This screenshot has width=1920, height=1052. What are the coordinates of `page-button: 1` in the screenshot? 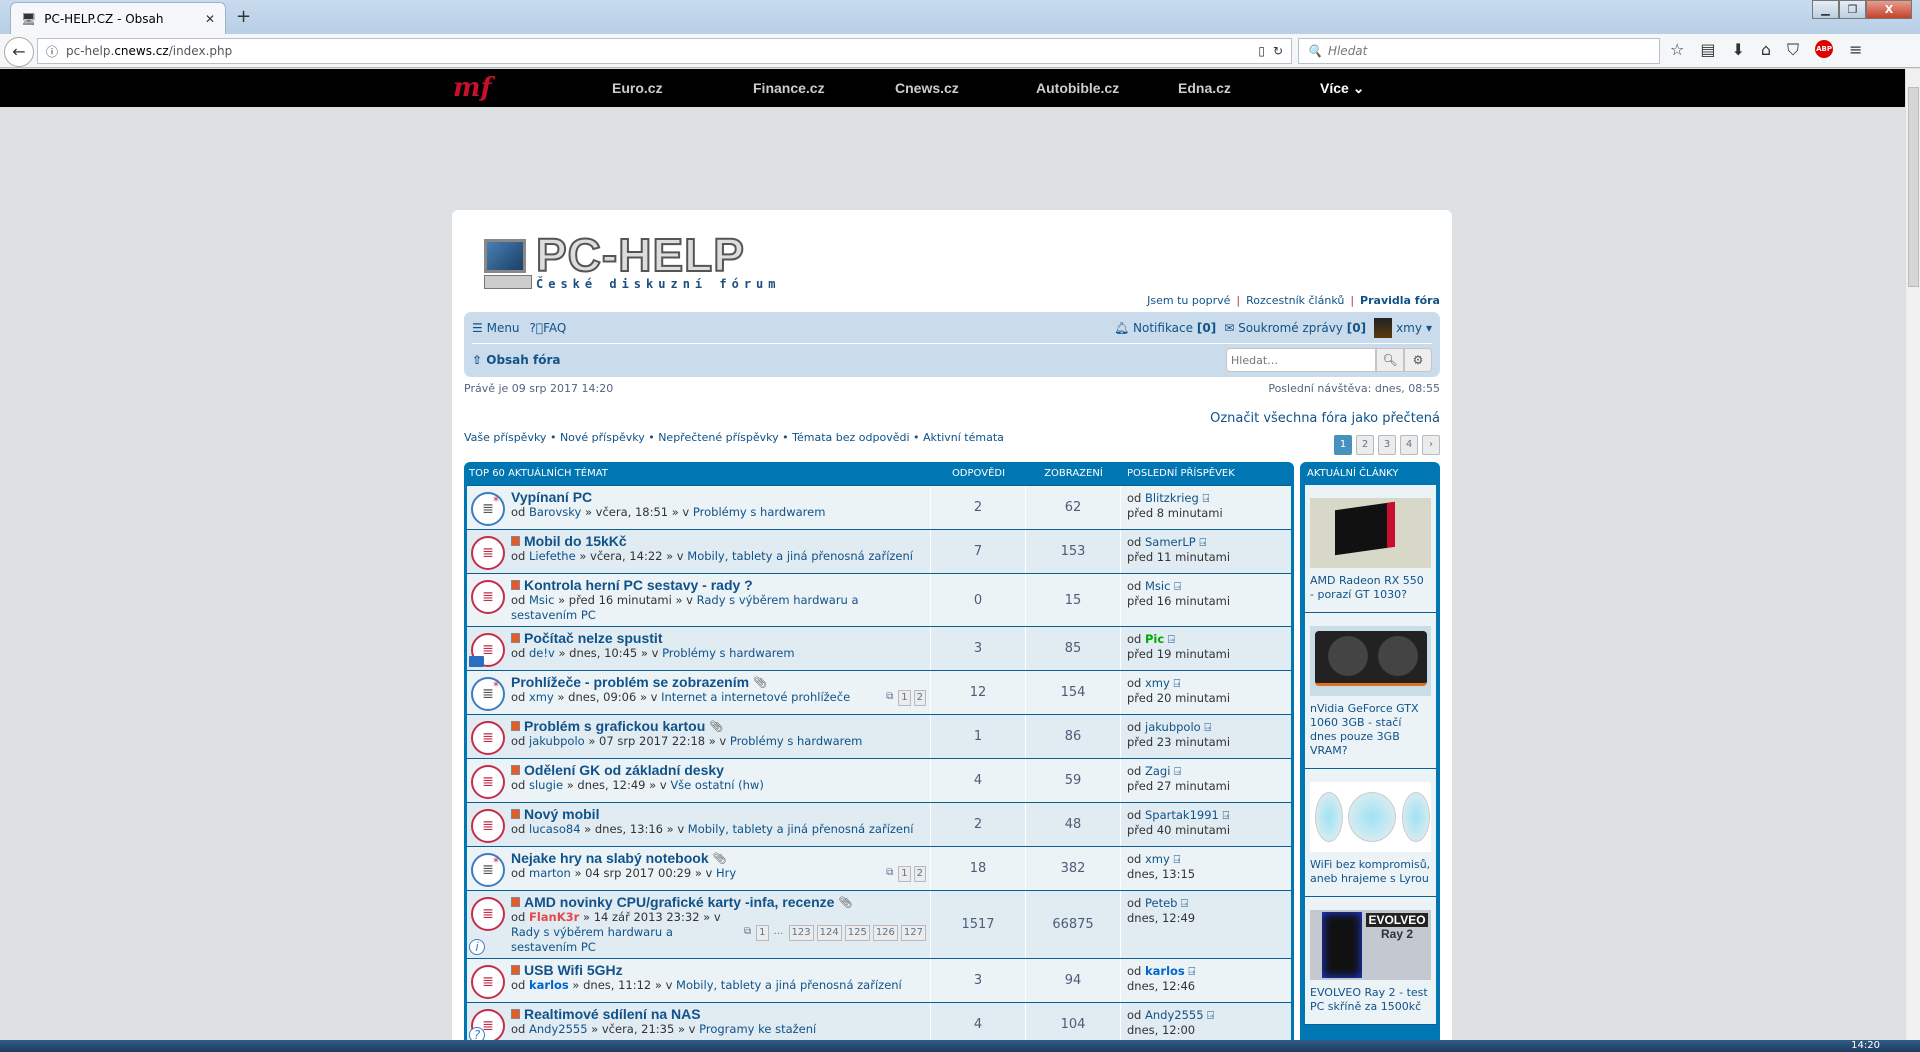 It's located at (1343, 445).